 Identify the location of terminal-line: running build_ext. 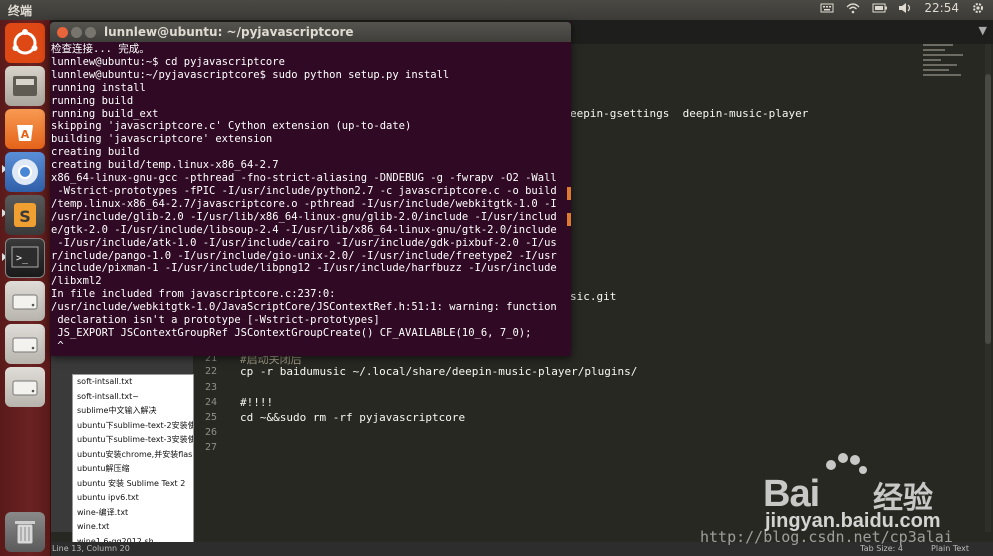
(105, 113).